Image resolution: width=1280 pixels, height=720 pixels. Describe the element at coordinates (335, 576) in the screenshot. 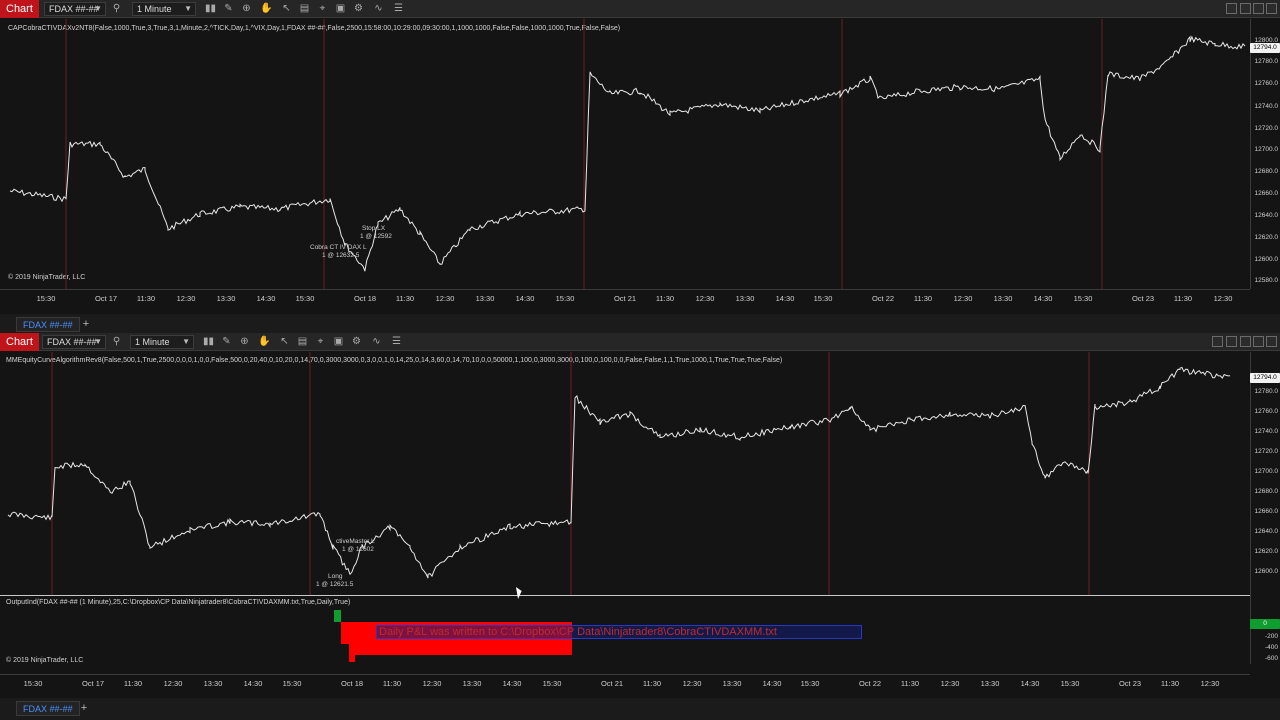

I see `long-entry-label: Long` at that location.